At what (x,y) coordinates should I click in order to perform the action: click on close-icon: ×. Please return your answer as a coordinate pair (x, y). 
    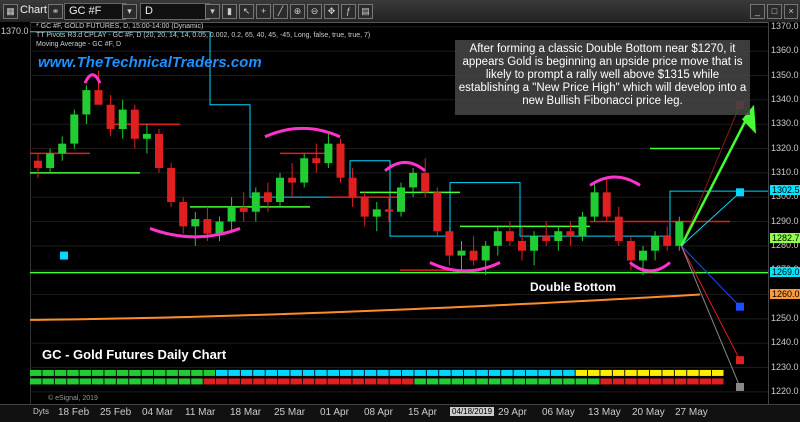
    Looking at the image, I should click on (791, 11).